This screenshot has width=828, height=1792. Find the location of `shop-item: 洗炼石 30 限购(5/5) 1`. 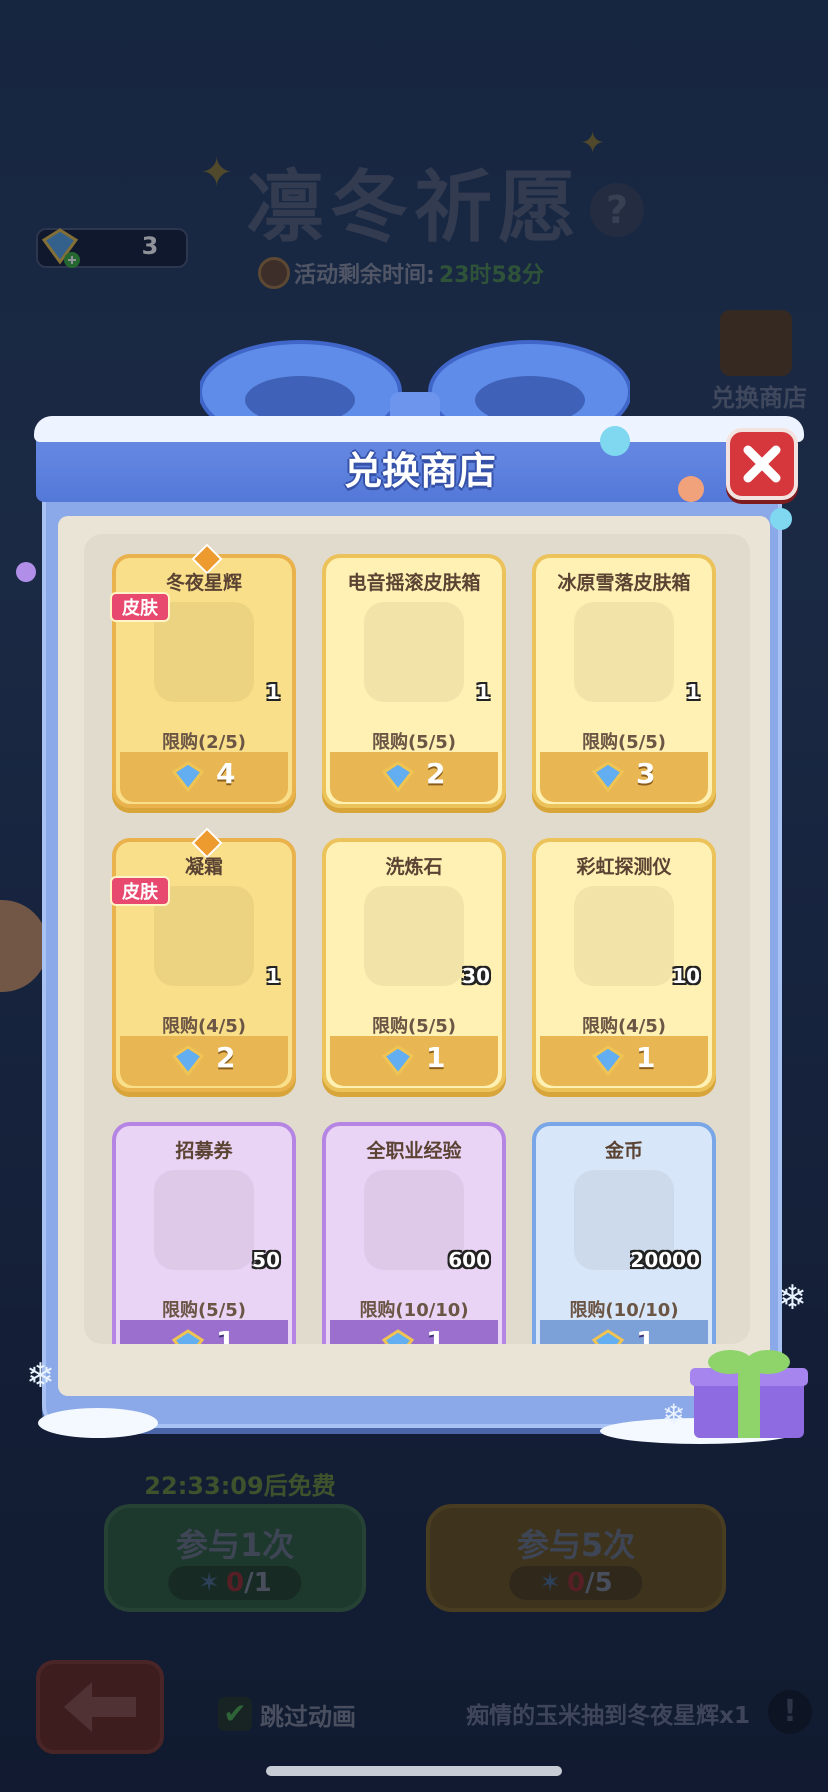

shop-item: 洗炼石 30 限购(5/5) 1 is located at coordinates (414, 965).